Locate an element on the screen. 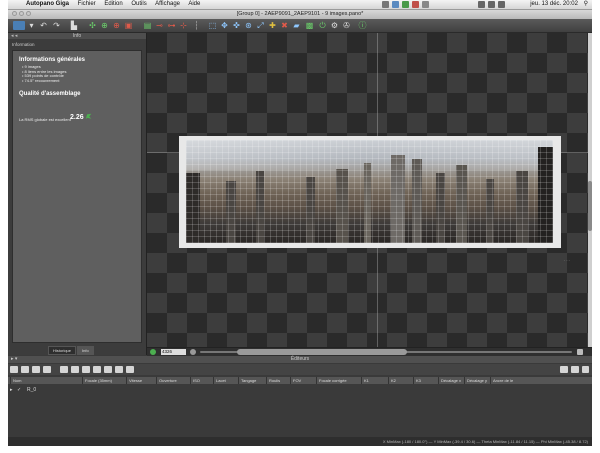 Image resolution: width=600 pixels, height=453 pixels. settings-icon: ⚙ is located at coordinates (334, 25).